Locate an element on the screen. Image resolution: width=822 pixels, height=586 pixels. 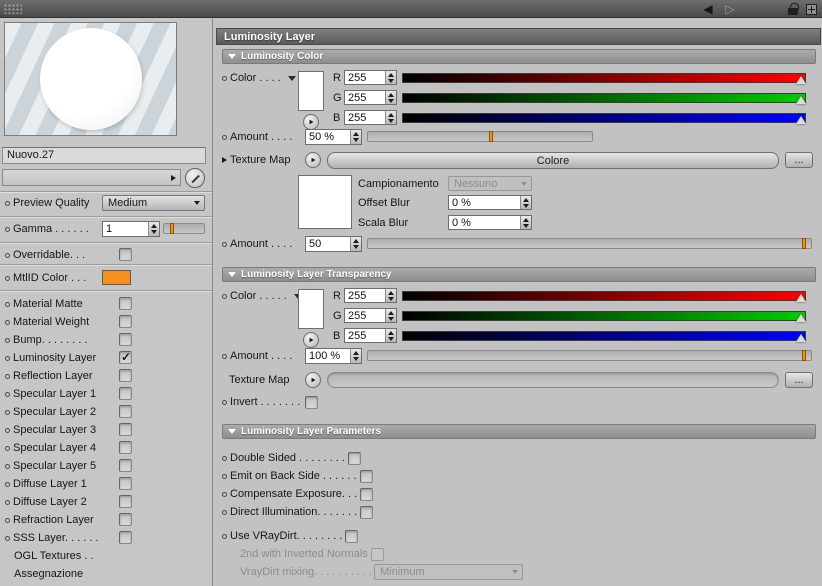
divider is located at coordinates (106, 192).